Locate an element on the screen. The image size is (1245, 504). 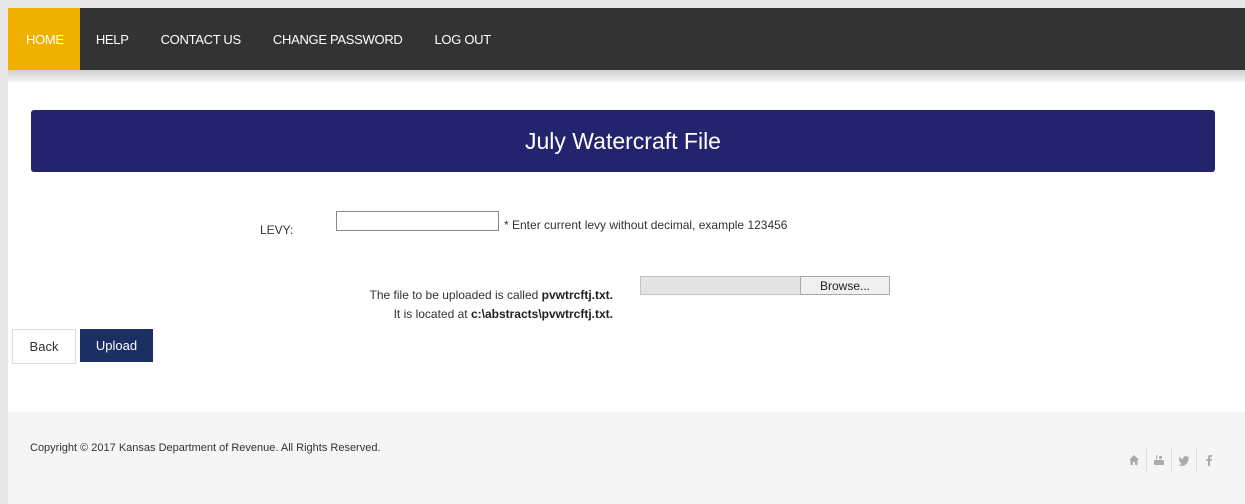
nav-help: HELP is located at coordinates (112, 39).